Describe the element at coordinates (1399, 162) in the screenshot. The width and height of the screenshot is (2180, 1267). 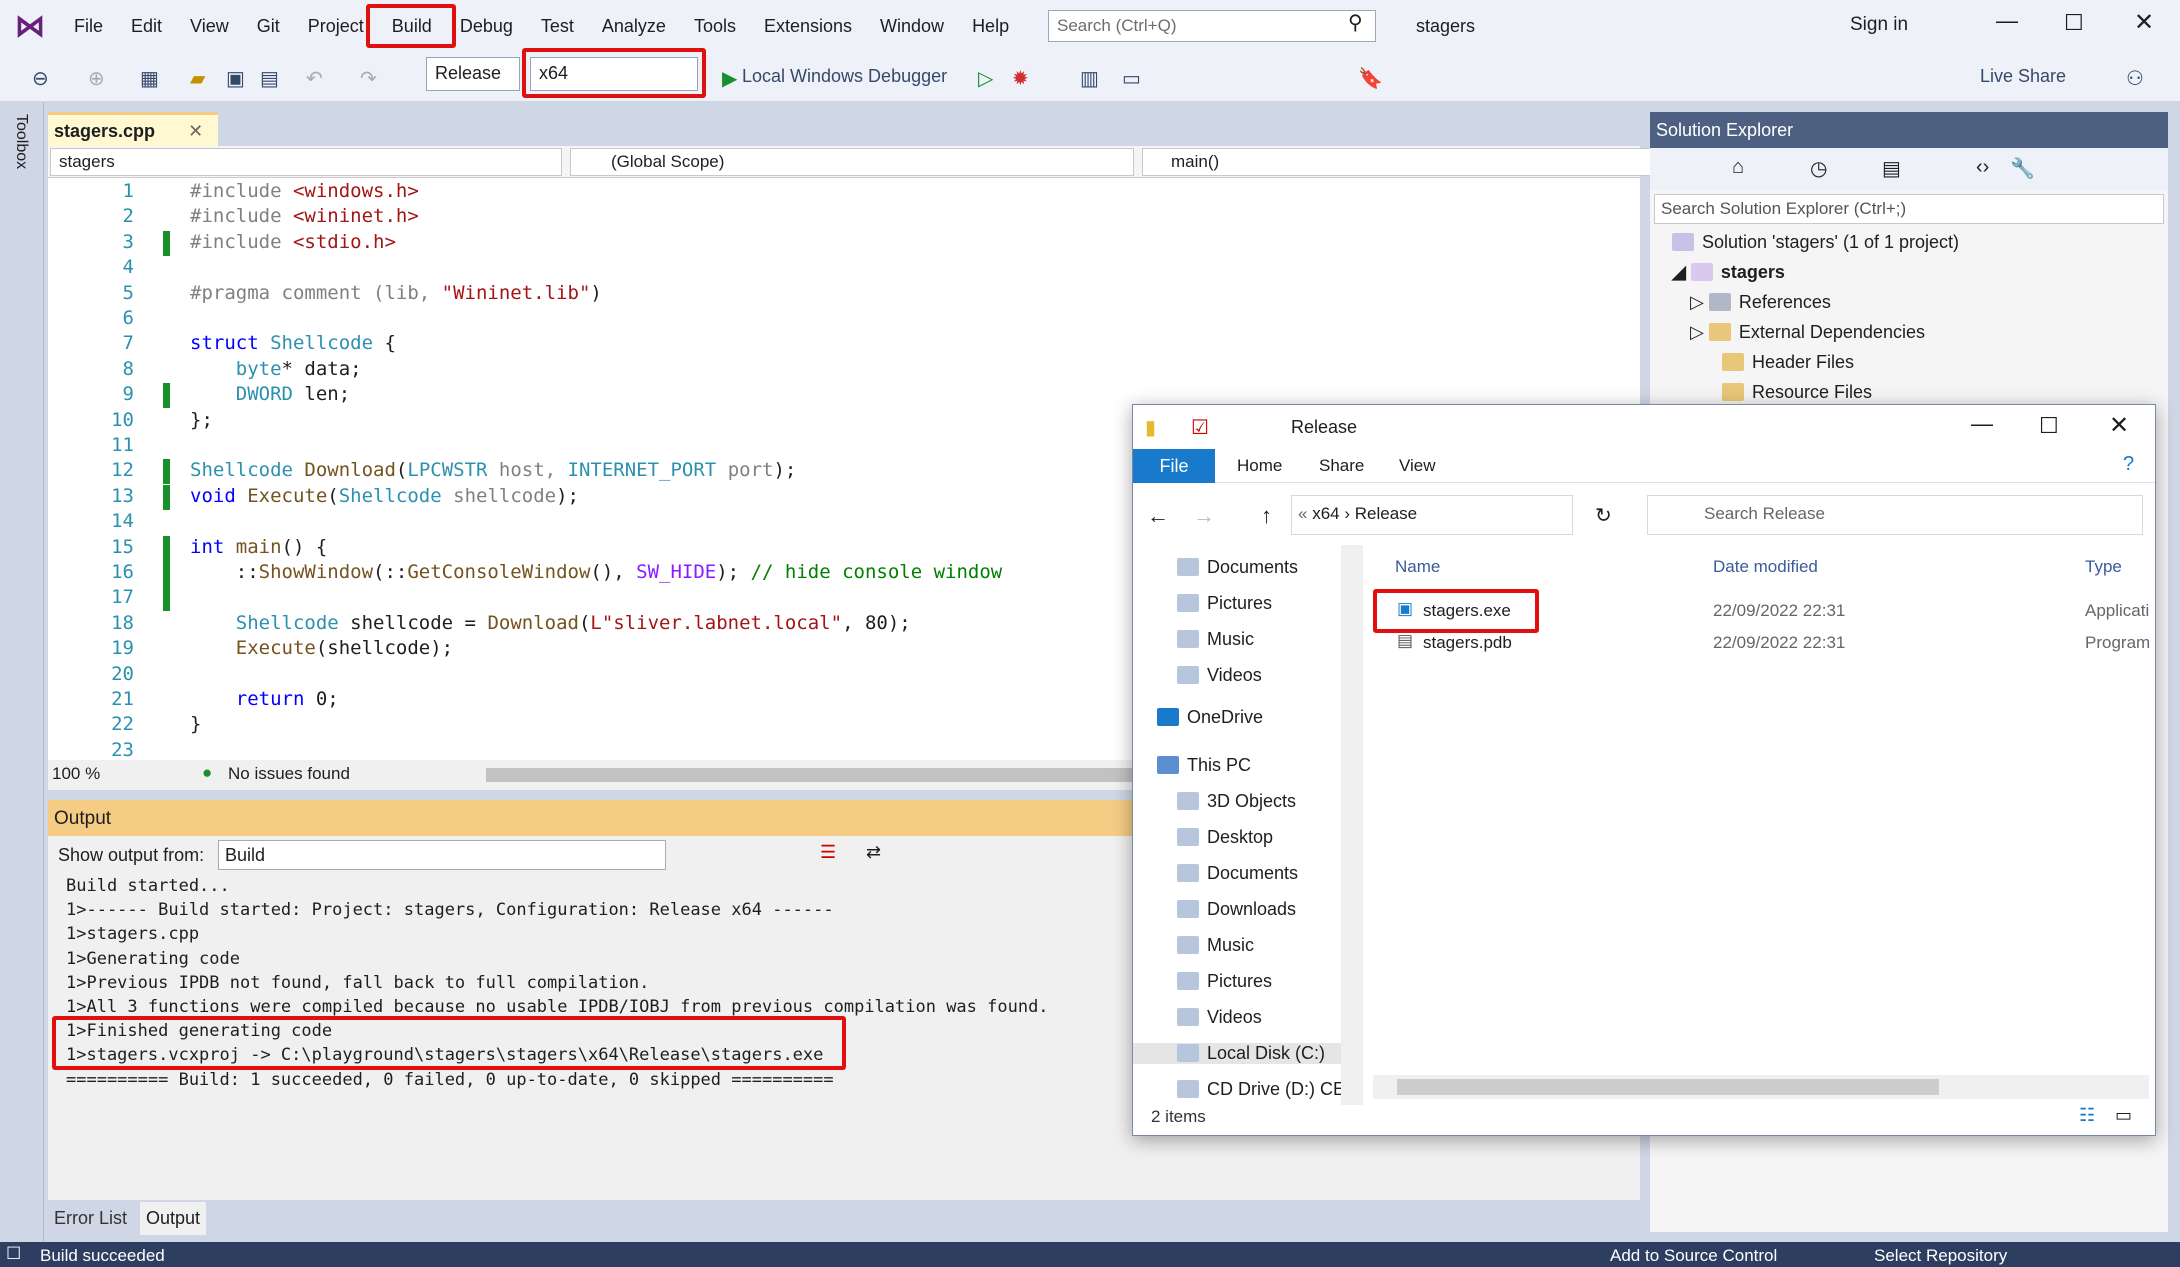
I see `member-dropdown: main()` at that location.